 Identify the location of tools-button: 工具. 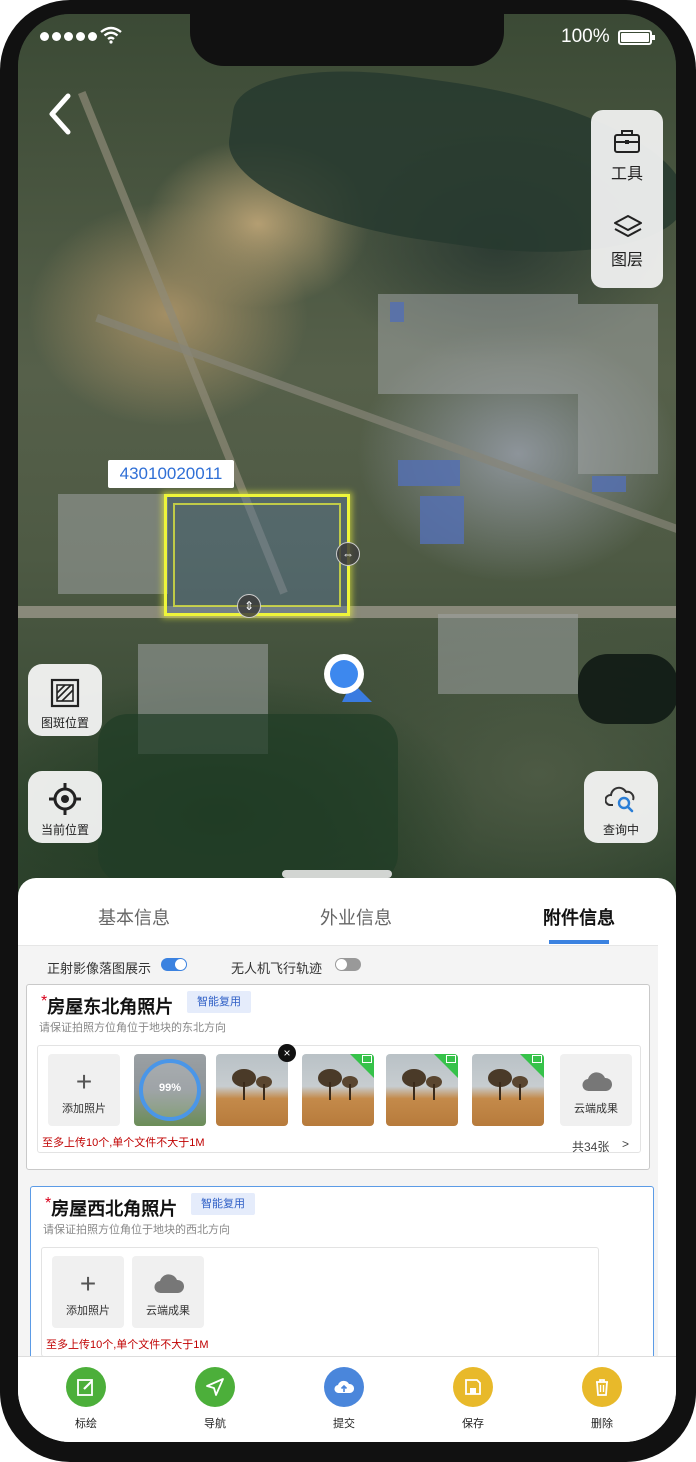
(627, 150).